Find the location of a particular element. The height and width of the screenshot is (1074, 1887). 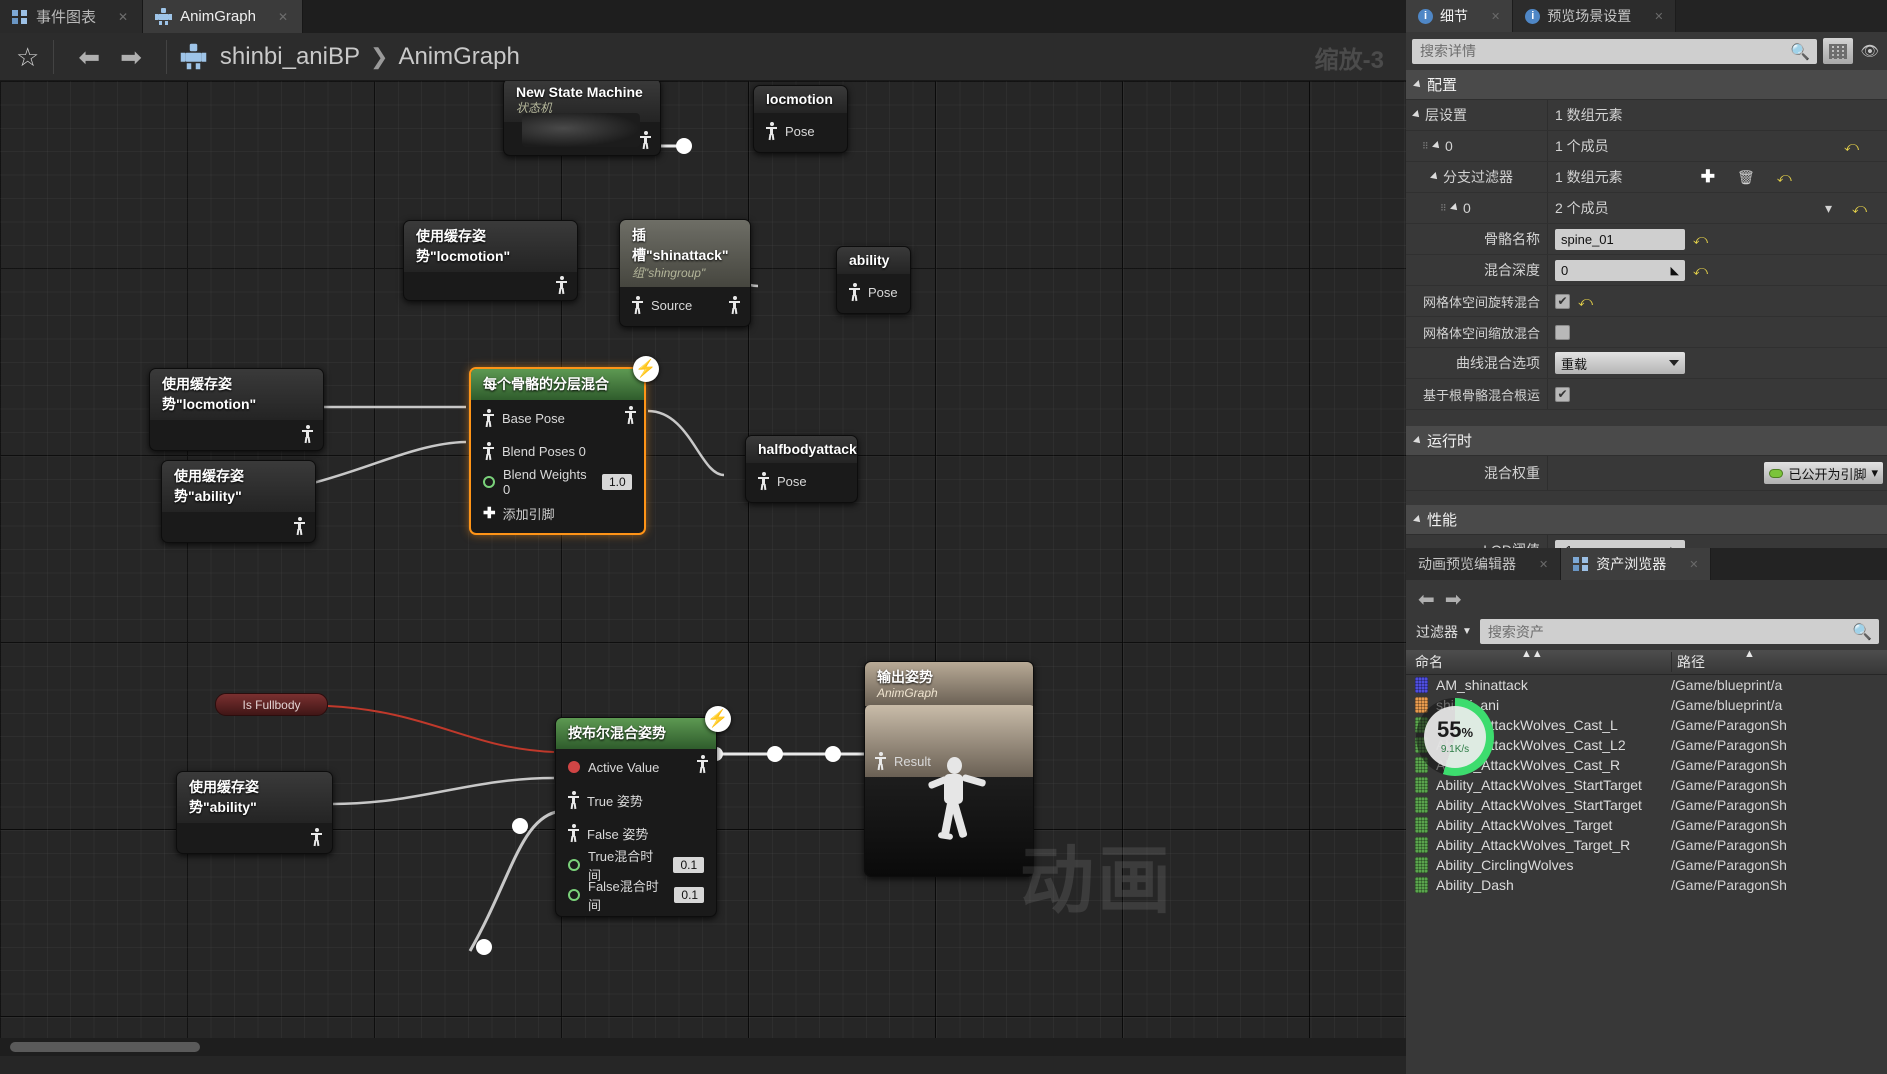

drag-handle-icon: ⠿ is located at coordinates (1425, 146).